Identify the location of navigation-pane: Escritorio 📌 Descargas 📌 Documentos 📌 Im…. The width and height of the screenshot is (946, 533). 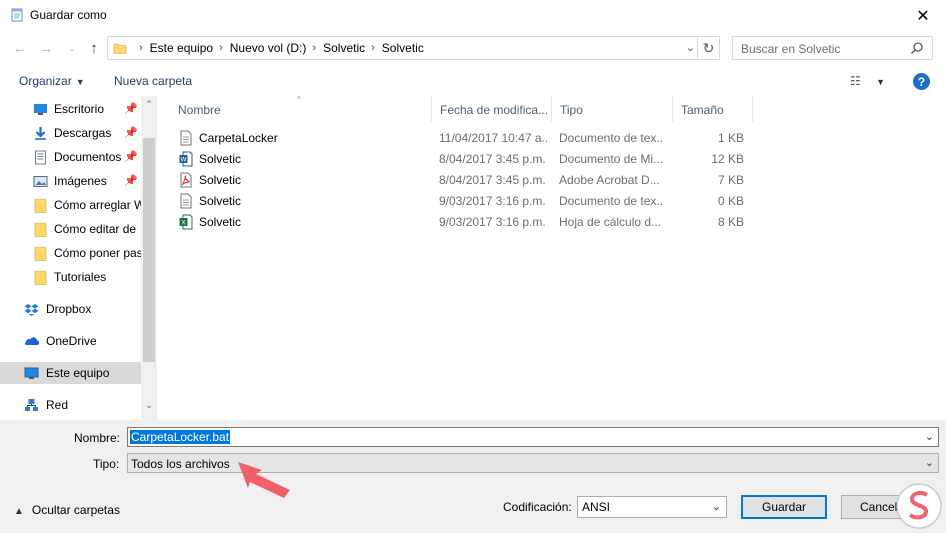
(78, 258).